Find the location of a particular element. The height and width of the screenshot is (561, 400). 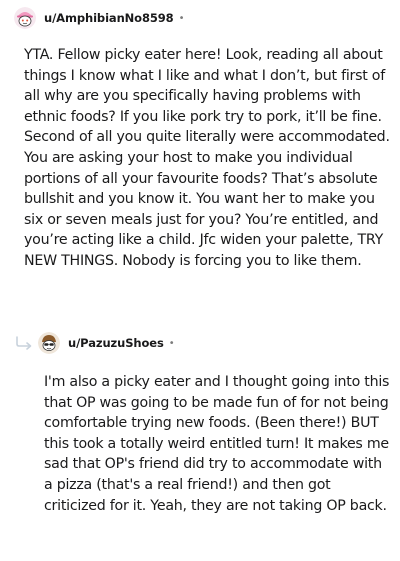

reply-arrow-icon is located at coordinates (25, 345).